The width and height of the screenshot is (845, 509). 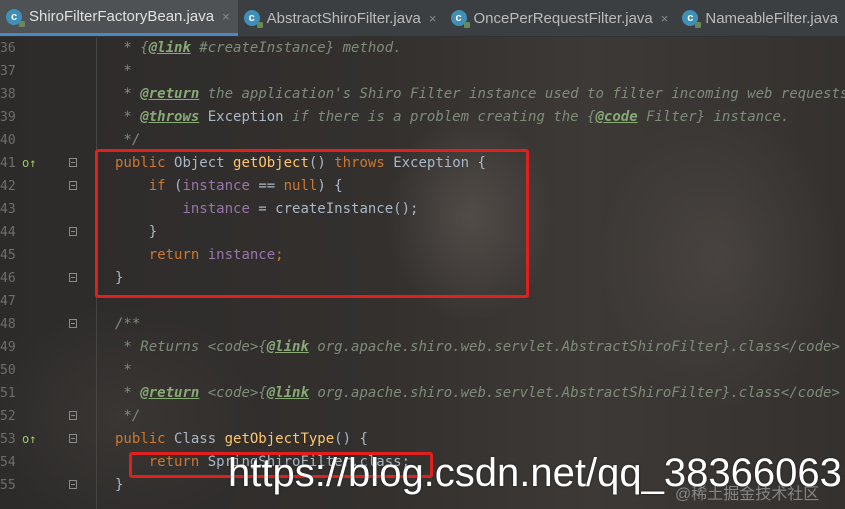 I want to click on line-number: 39, so click(x=8, y=117).